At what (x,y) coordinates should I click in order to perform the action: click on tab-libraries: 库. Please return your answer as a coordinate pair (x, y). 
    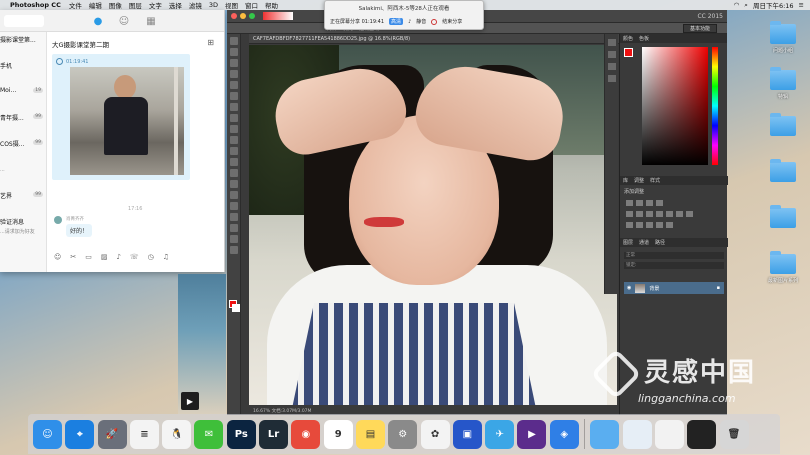
    Looking at the image, I should click on (625, 180).